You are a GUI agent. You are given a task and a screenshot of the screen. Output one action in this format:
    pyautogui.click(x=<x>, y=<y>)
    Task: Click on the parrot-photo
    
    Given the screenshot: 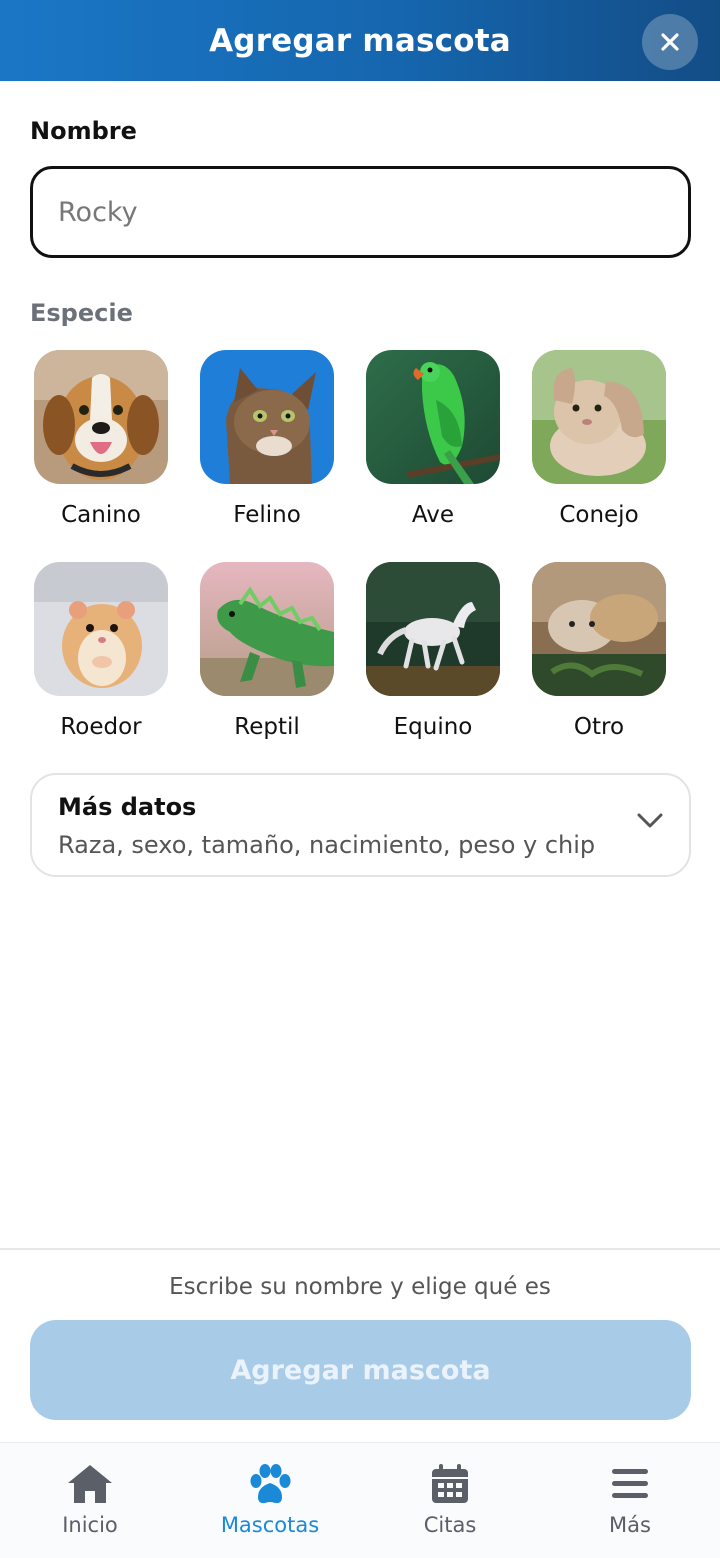 What is the action you would take?
    pyautogui.click(x=433, y=417)
    